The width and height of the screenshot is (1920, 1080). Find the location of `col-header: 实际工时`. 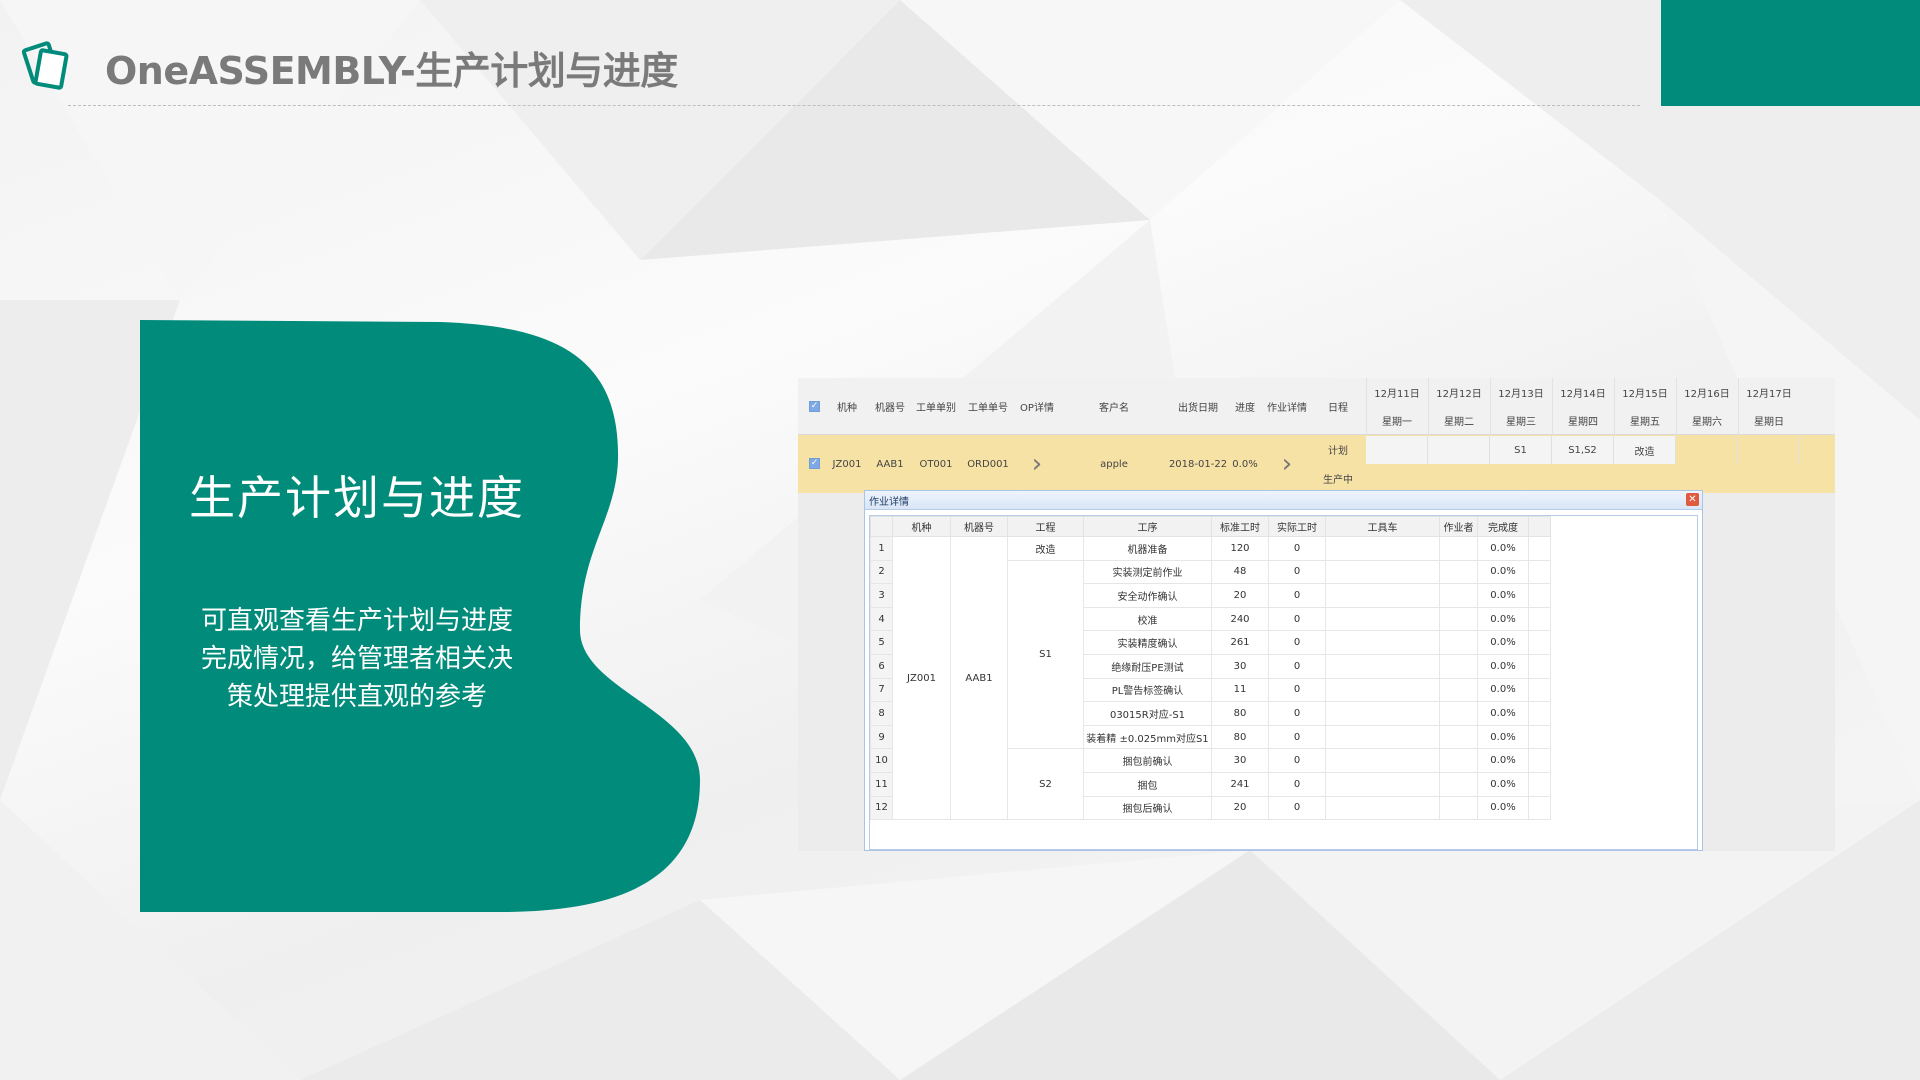

col-header: 实际工时 is located at coordinates (1297, 526).